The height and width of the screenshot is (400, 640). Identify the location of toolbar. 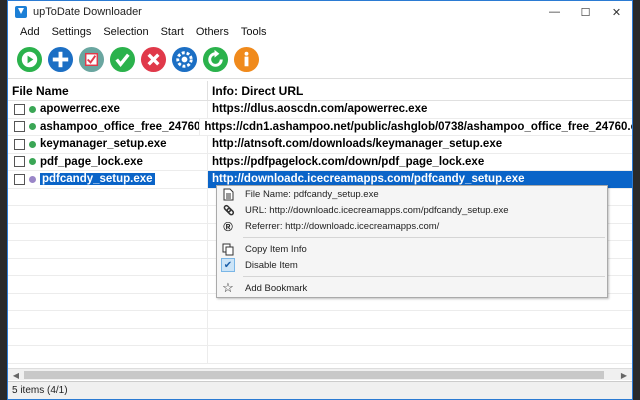
(320, 60).